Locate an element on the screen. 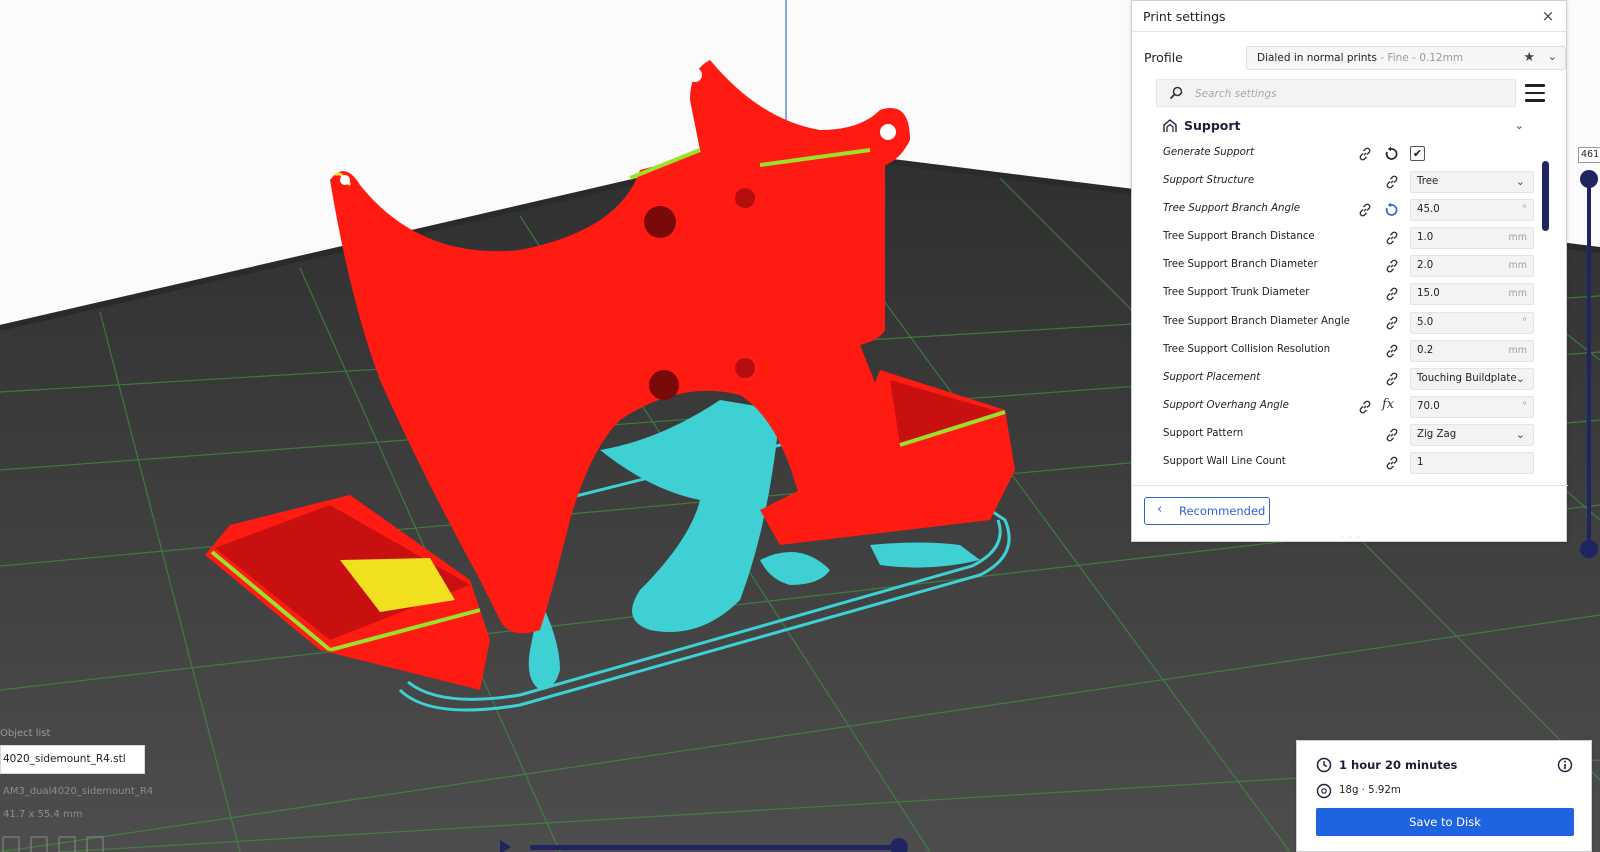 The height and width of the screenshot is (852, 1600). print-time: 1 hour 20 minutes is located at coordinates (1398, 765).